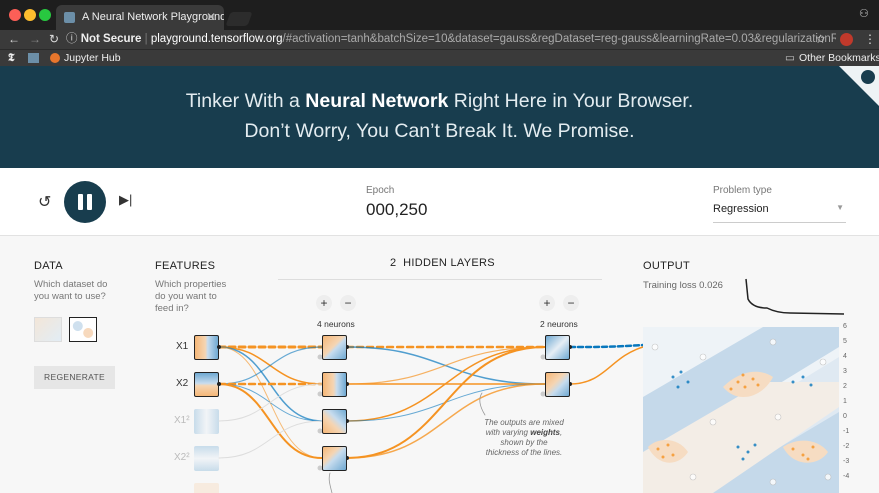 The image size is (879, 493). Describe the element at coordinates (779, 213) in the screenshot. I see `problem-type-select: Regression ▼` at that location.